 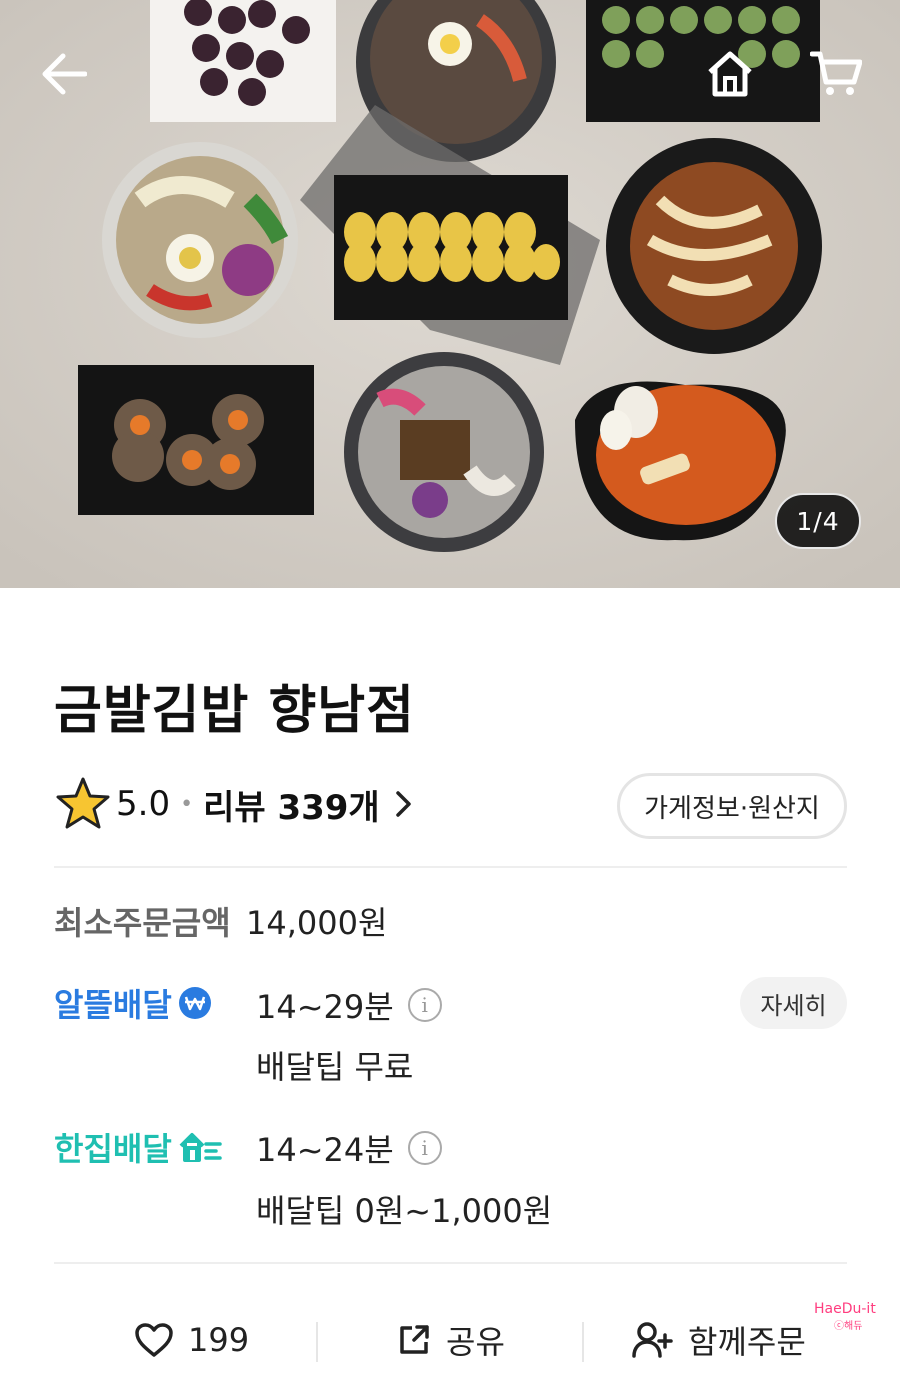 I want to click on home-icon, so click(x=730, y=74).